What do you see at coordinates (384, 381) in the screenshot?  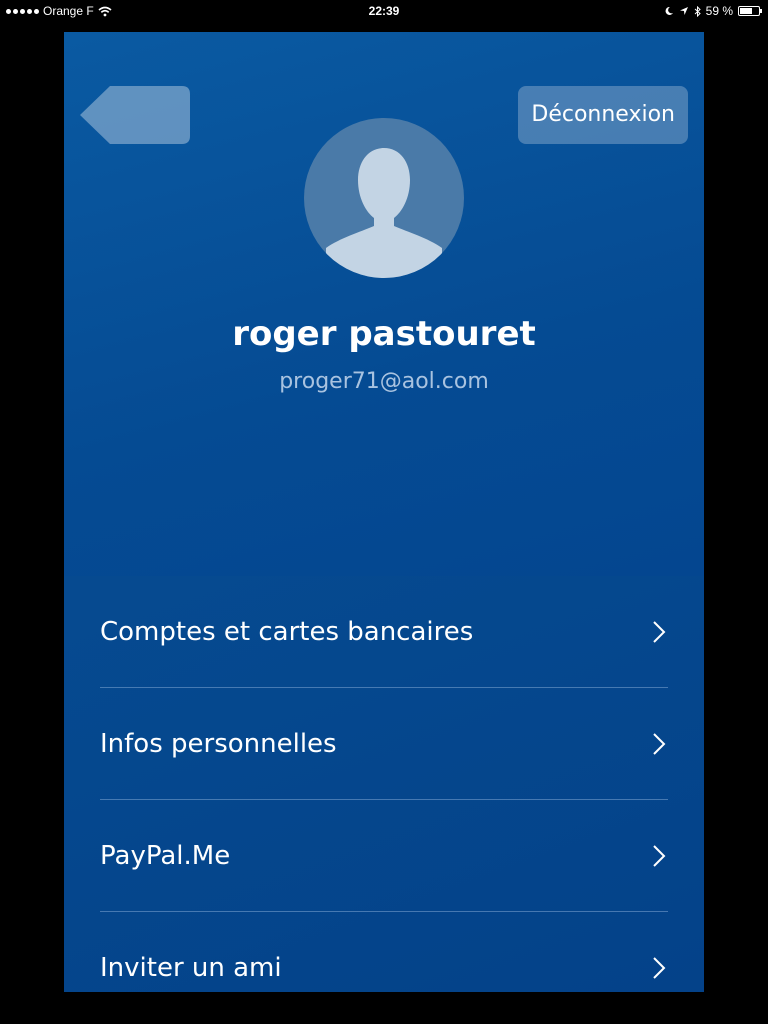 I see `user-email: proger71@aol.com` at bounding box center [384, 381].